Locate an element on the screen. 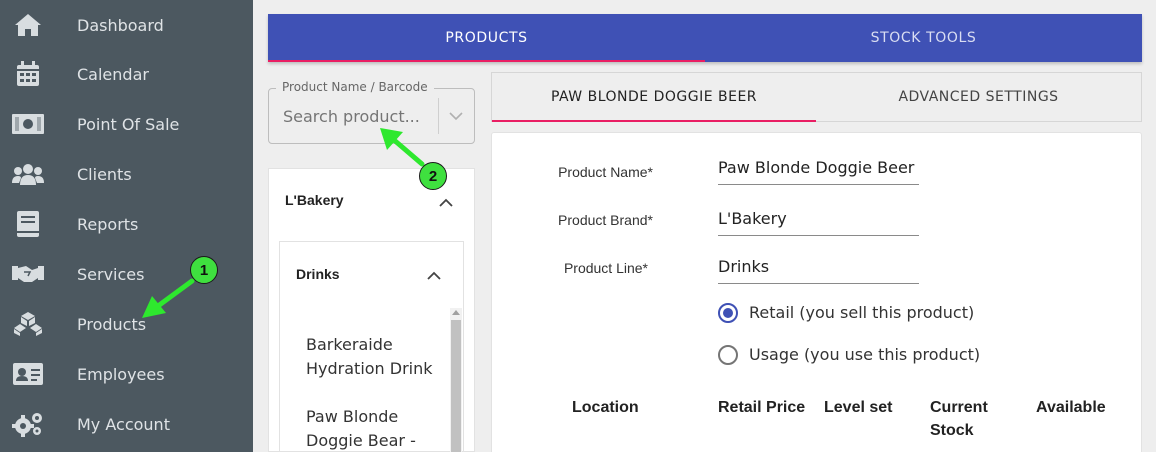 This screenshot has width=1156, height=452. tab-advanced-settings: ADVANCED SETTINGS is located at coordinates (978, 97).